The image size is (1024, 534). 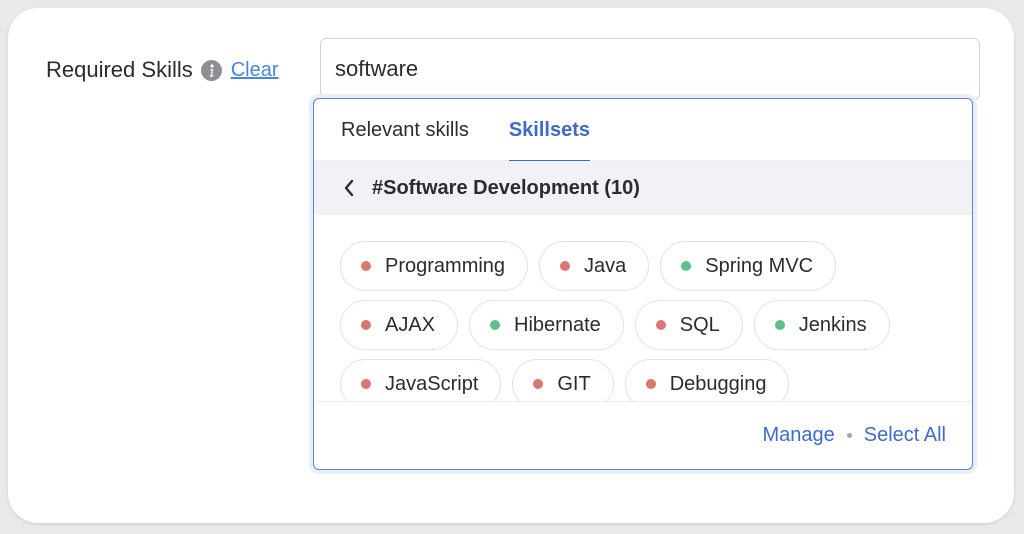 What do you see at coordinates (349, 188) in the screenshot?
I see `chevron-left-icon` at bounding box center [349, 188].